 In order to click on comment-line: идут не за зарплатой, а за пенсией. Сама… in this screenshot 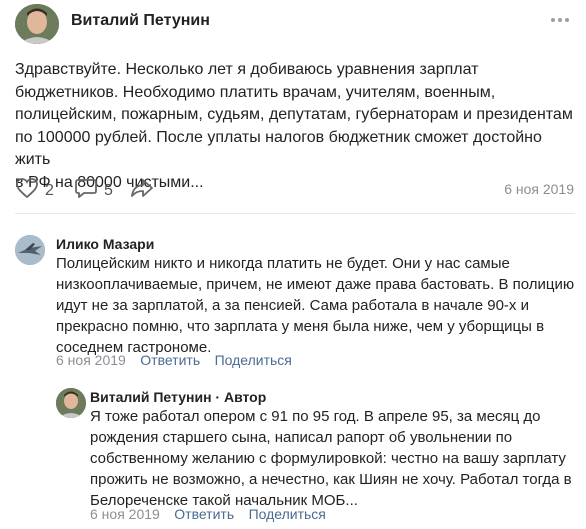, I will do `click(292, 305)`.